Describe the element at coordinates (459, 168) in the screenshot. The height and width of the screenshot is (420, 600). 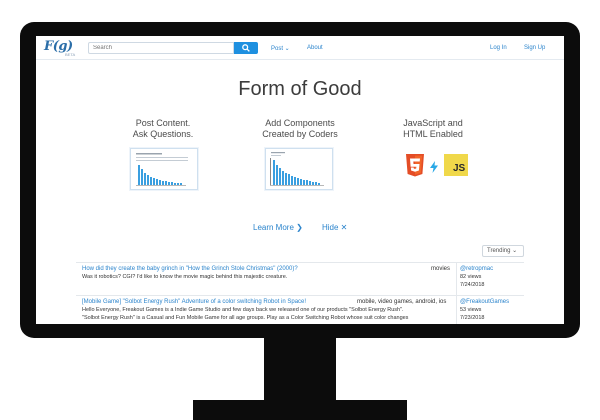
I see `js-logo-text: JS` at that location.